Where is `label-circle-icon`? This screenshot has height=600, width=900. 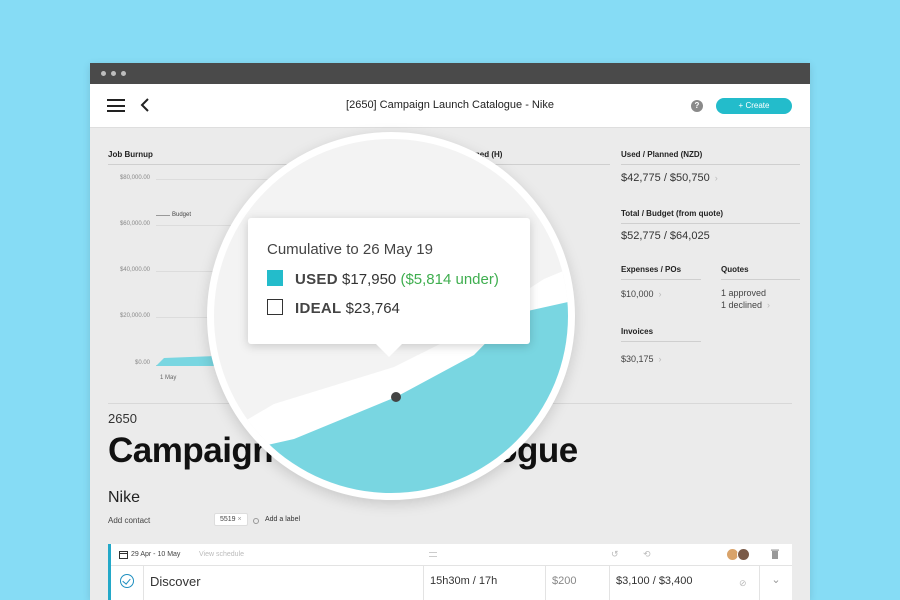
label-circle-icon is located at coordinates (256, 521).